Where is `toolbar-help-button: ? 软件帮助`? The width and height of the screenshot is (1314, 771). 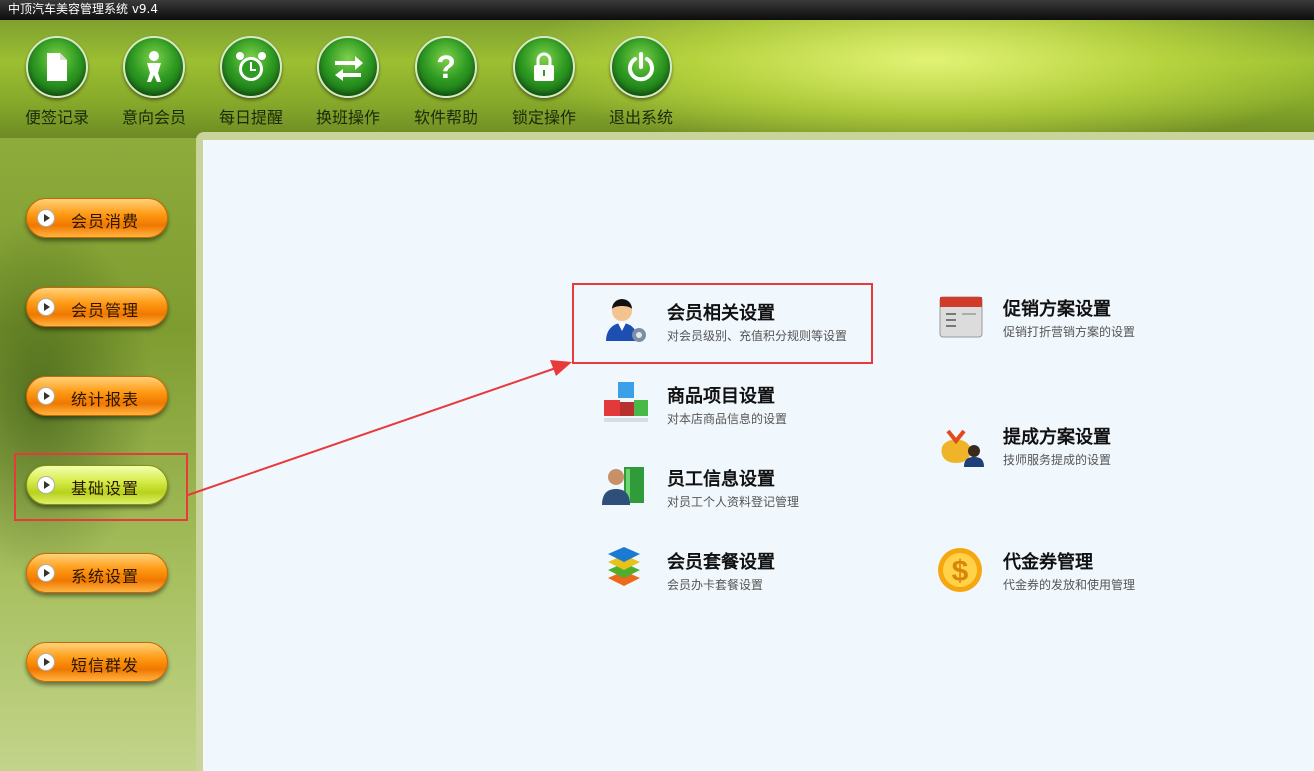 toolbar-help-button: ? 软件帮助 is located at coordinates (446, 82).